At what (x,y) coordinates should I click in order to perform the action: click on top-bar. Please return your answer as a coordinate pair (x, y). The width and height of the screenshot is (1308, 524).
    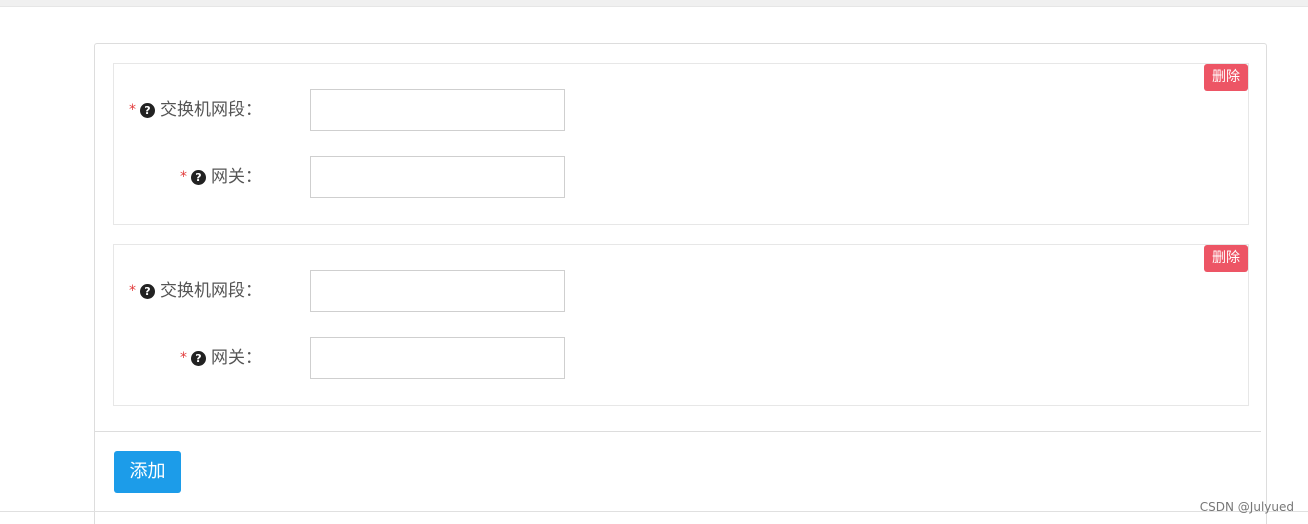
    Looking at the image, I should click on (654, 3).